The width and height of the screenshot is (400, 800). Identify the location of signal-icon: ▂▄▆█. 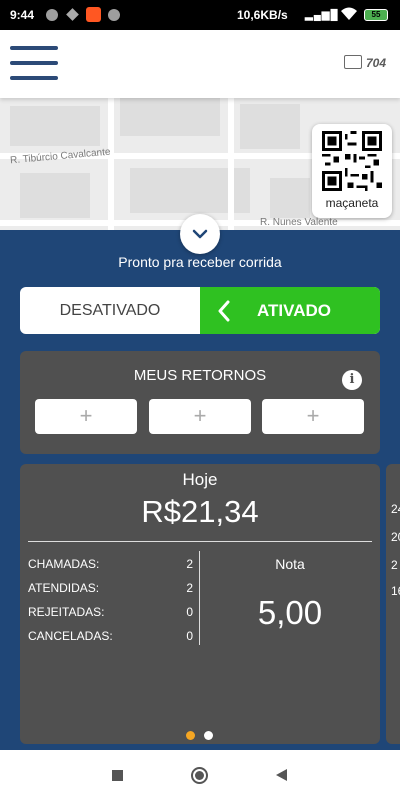
(322, 15).